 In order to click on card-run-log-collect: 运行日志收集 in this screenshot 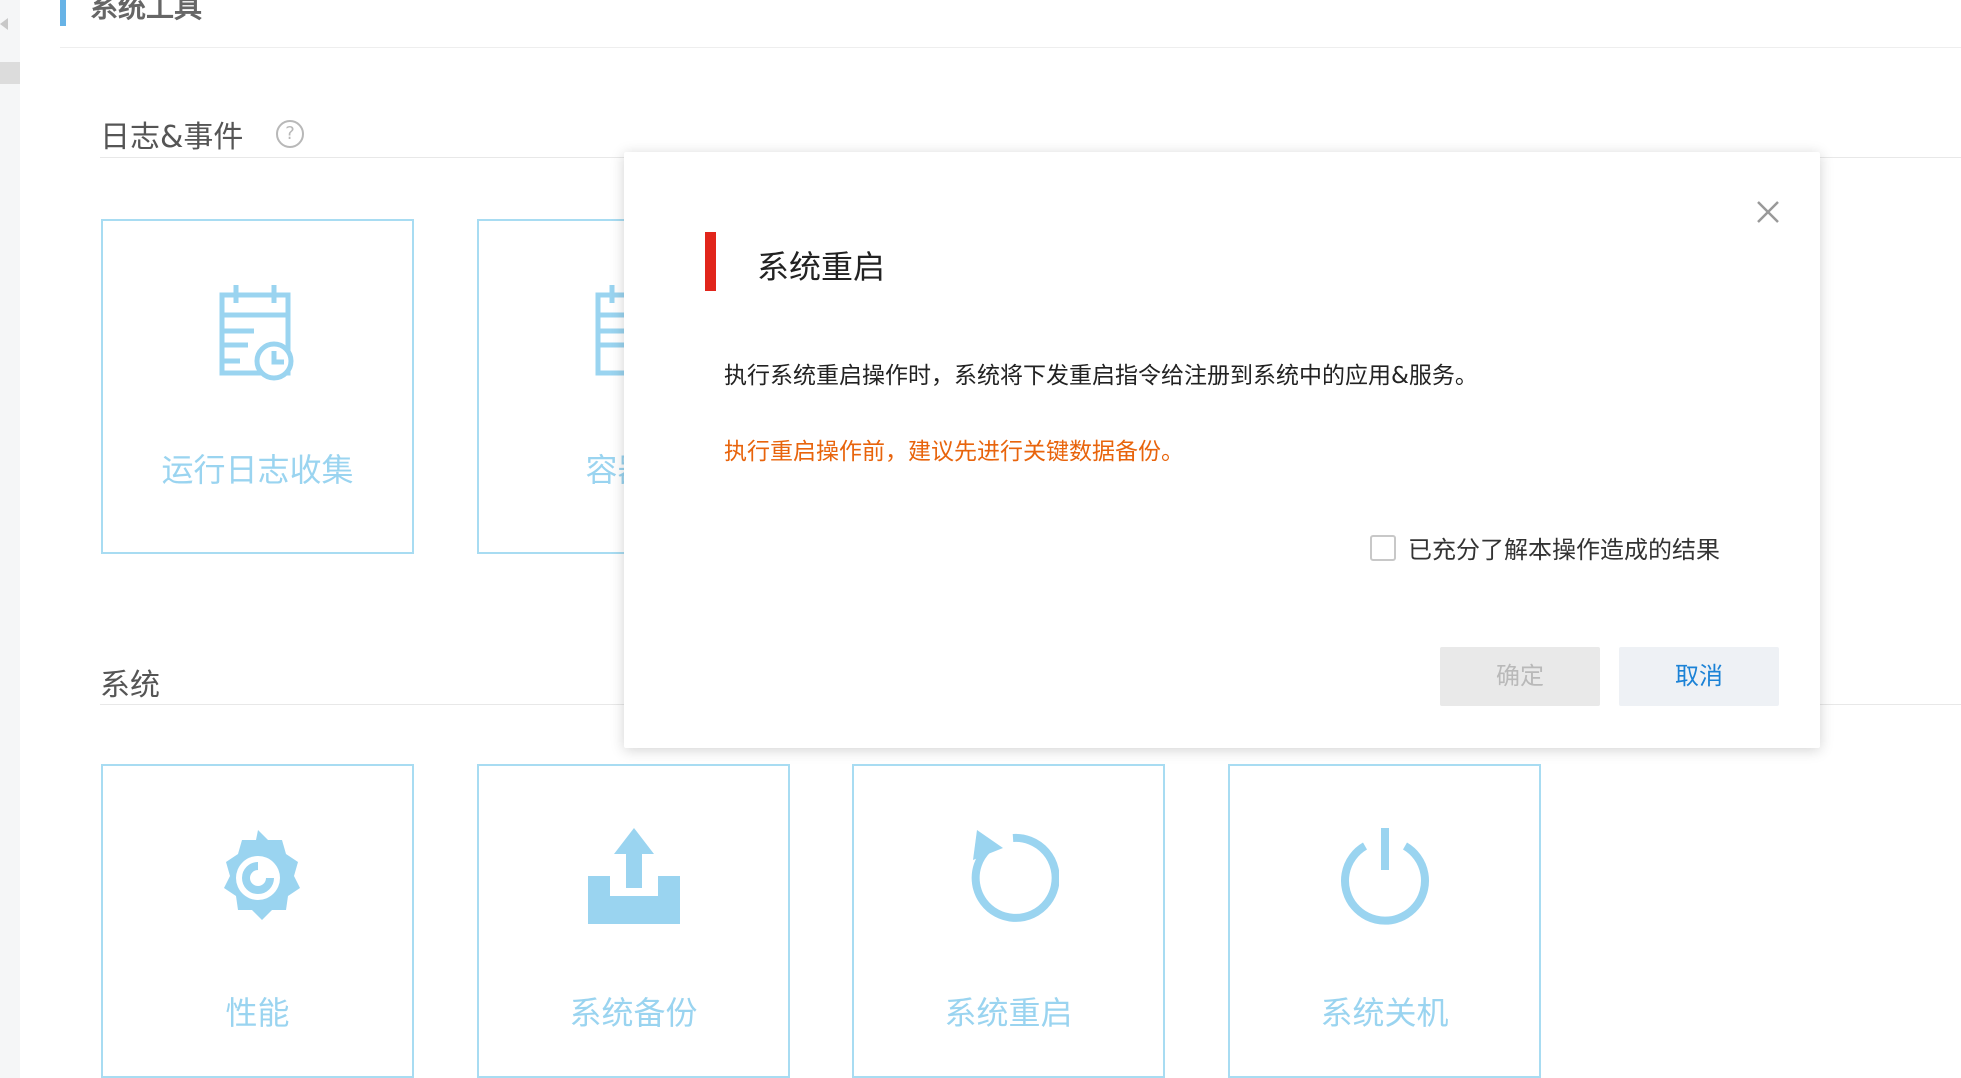, I will do `click(257, 386)`.